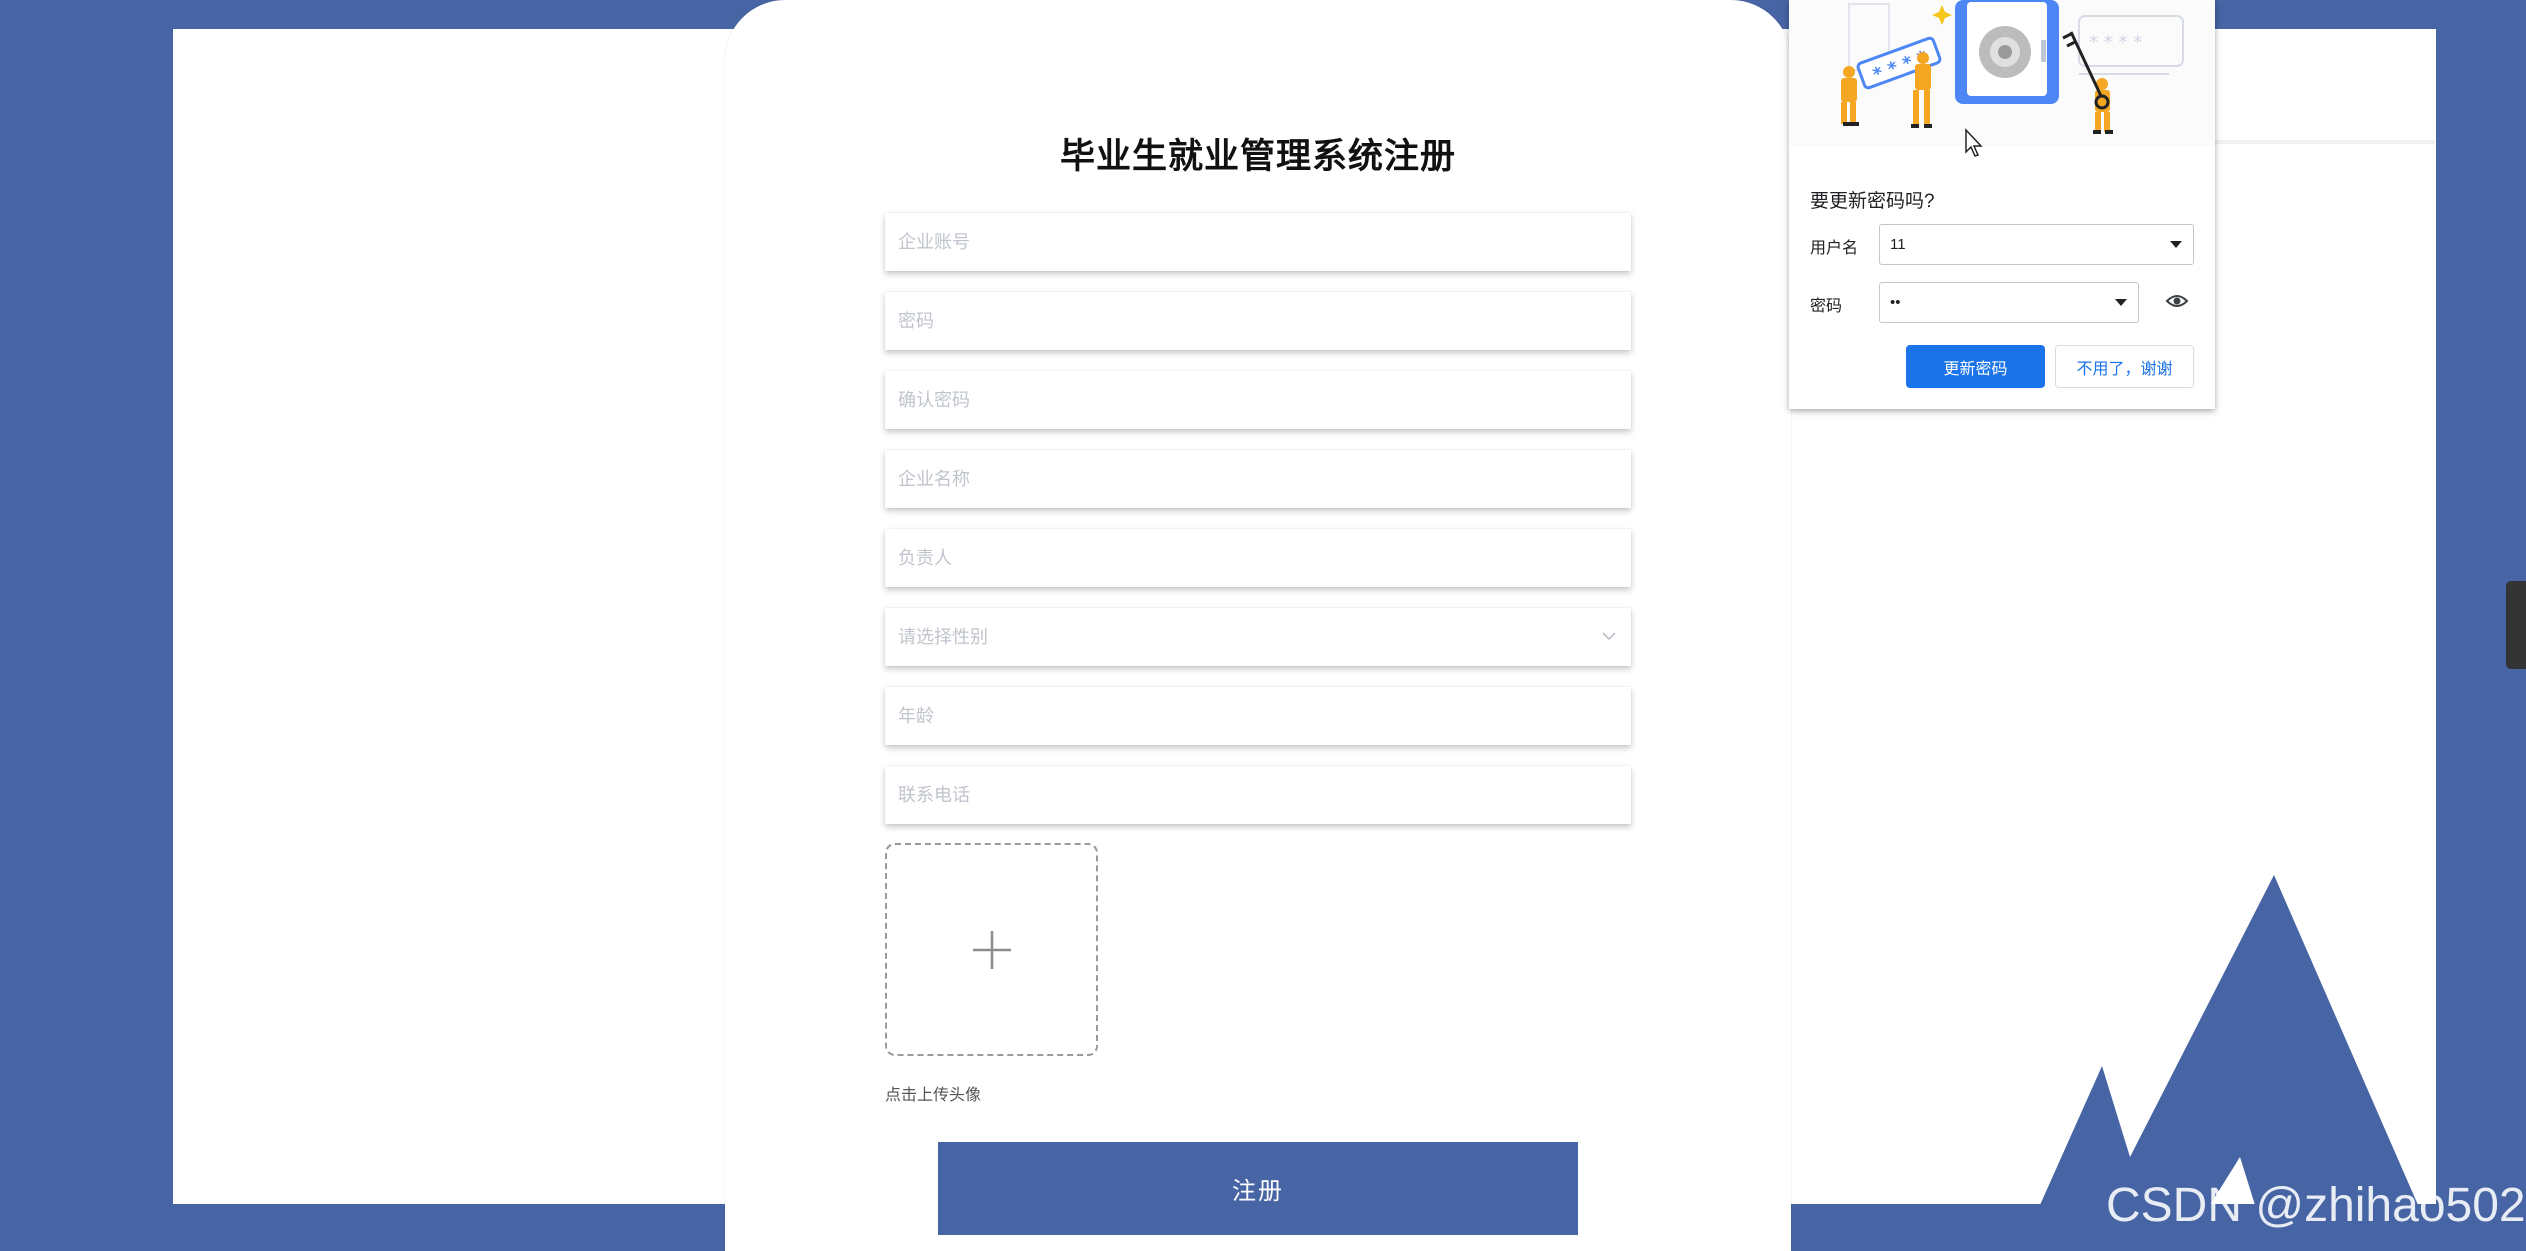  I want to click on avatar-uploader, so click(991, 949).